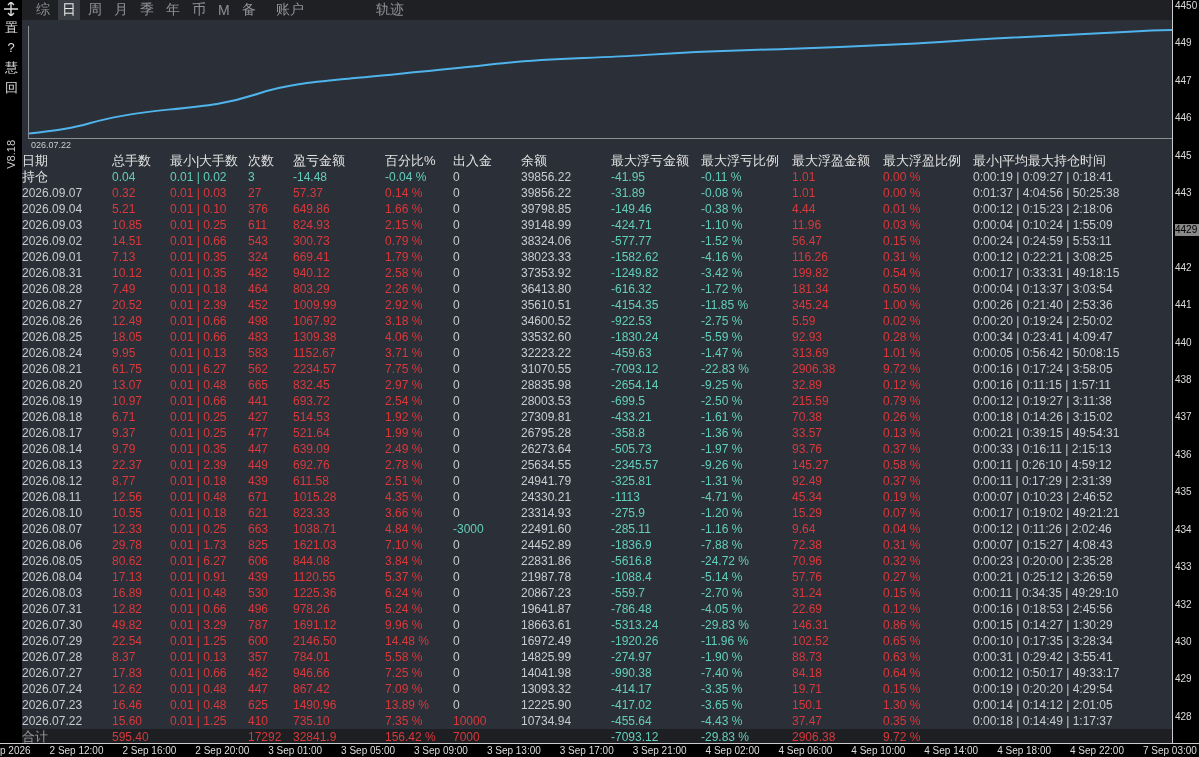 This screenshot has height=757, width=1199. Describe the element at coordinates (404, 320) in the screenshot. I see `table-cell-text: 3.18 %` at that location.